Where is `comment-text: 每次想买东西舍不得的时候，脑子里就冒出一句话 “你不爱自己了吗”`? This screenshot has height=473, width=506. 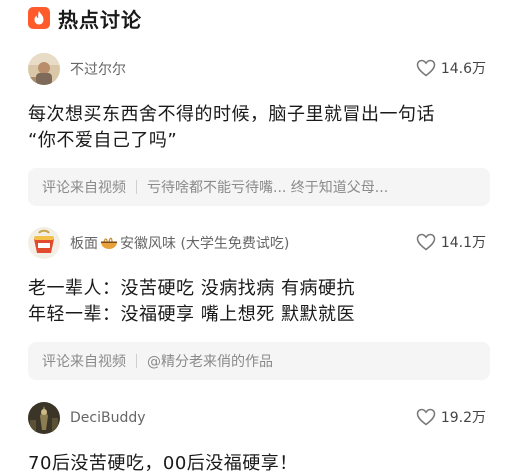
comment-text: 每次想买东西舍不得的时候，脑子里就冒出一句话 “你不爱自己了吗” is located at coordinates (259, 128).